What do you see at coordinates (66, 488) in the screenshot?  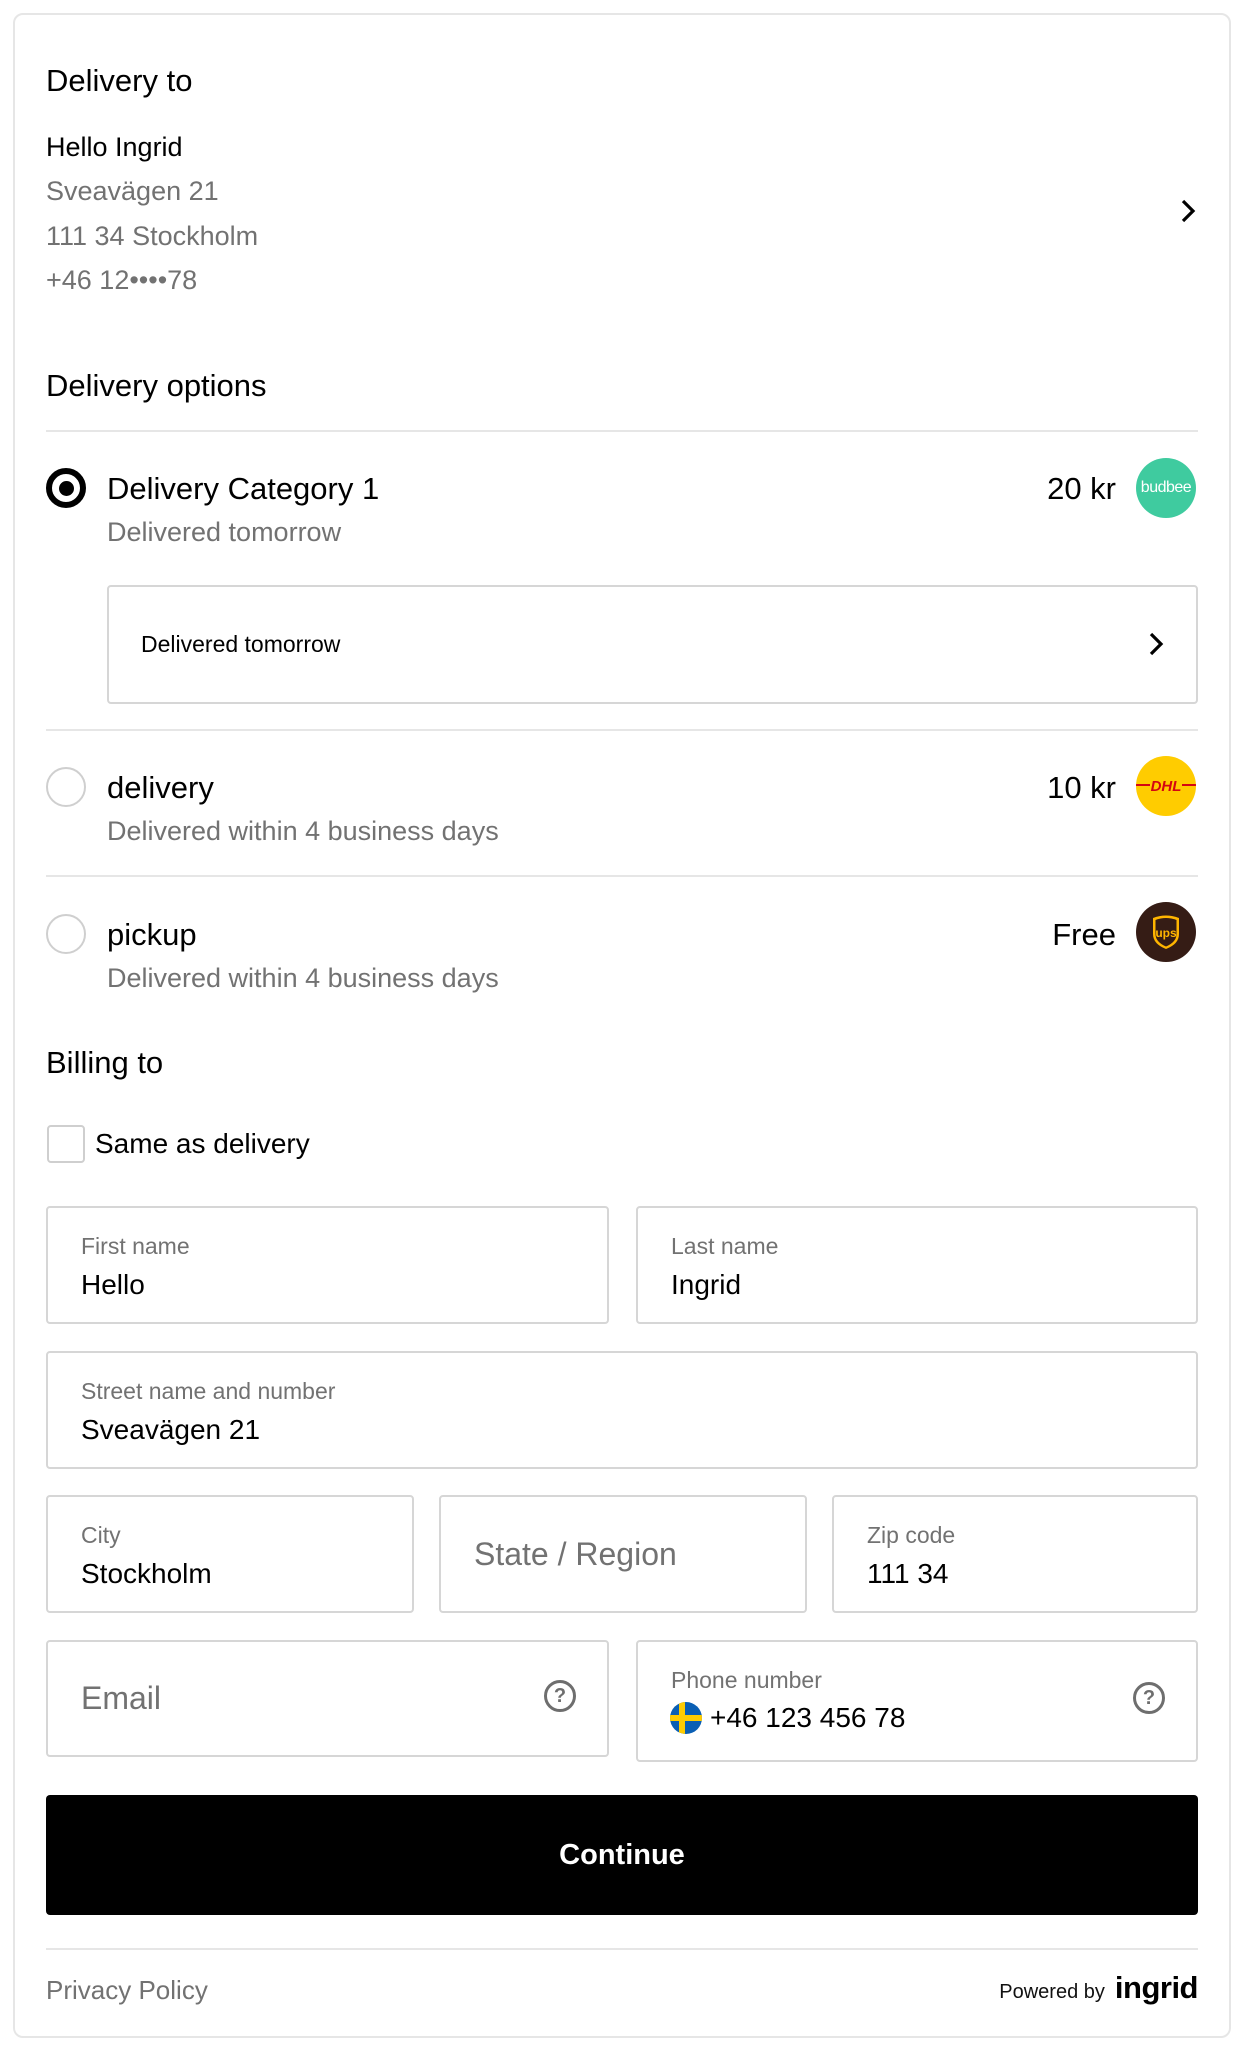 I see `radio-selected` at bounding box center [66, 488].